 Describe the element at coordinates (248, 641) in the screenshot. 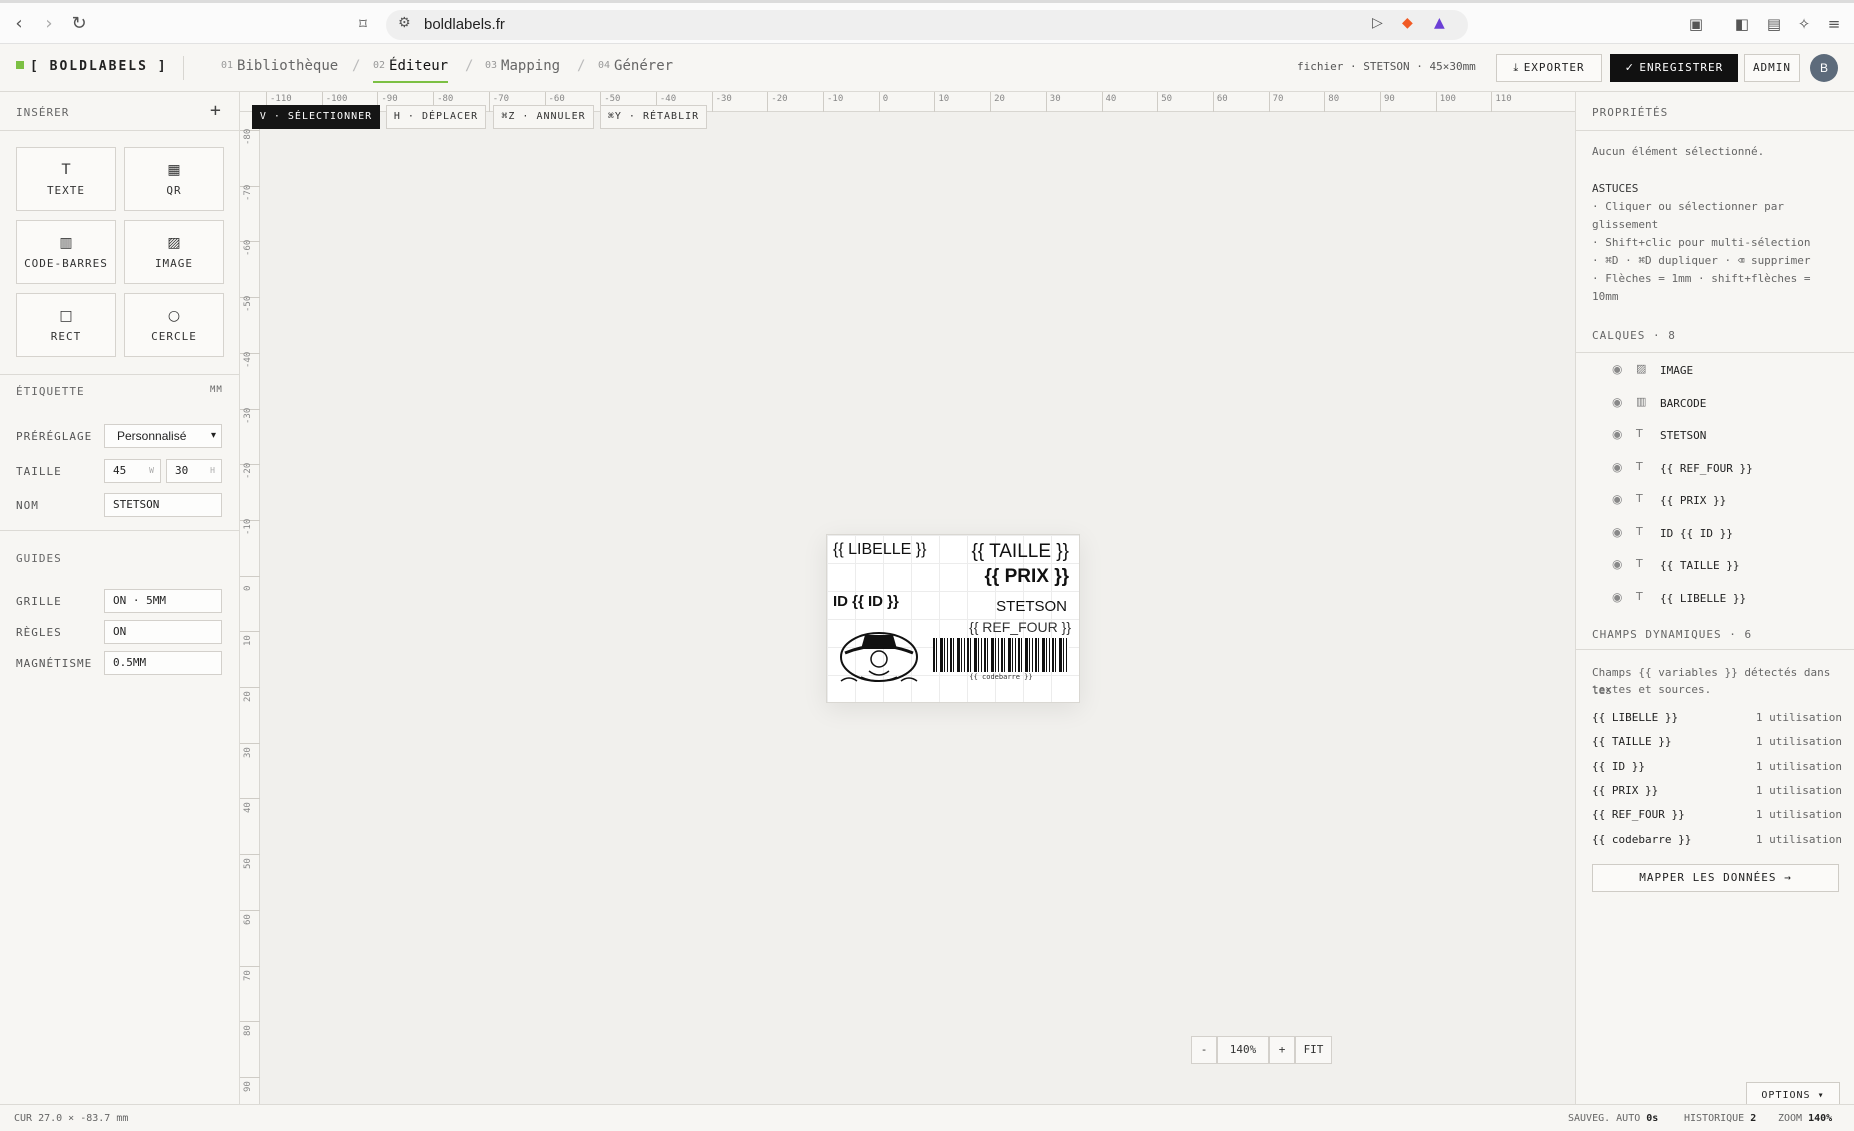

I see `ruler-tick-label: 10` at that location.